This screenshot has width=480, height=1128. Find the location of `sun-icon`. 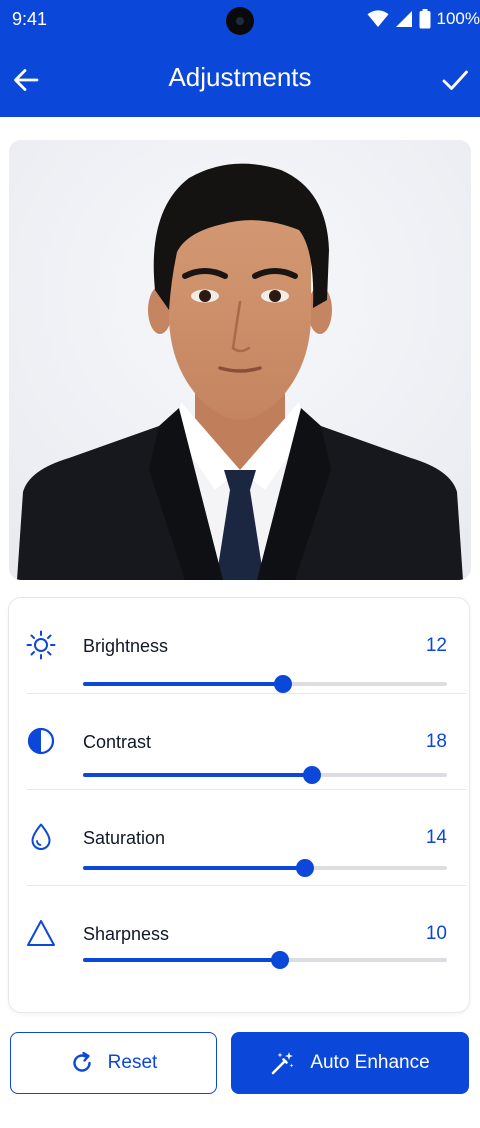

sun-icon is located at coordinates (41, 645).